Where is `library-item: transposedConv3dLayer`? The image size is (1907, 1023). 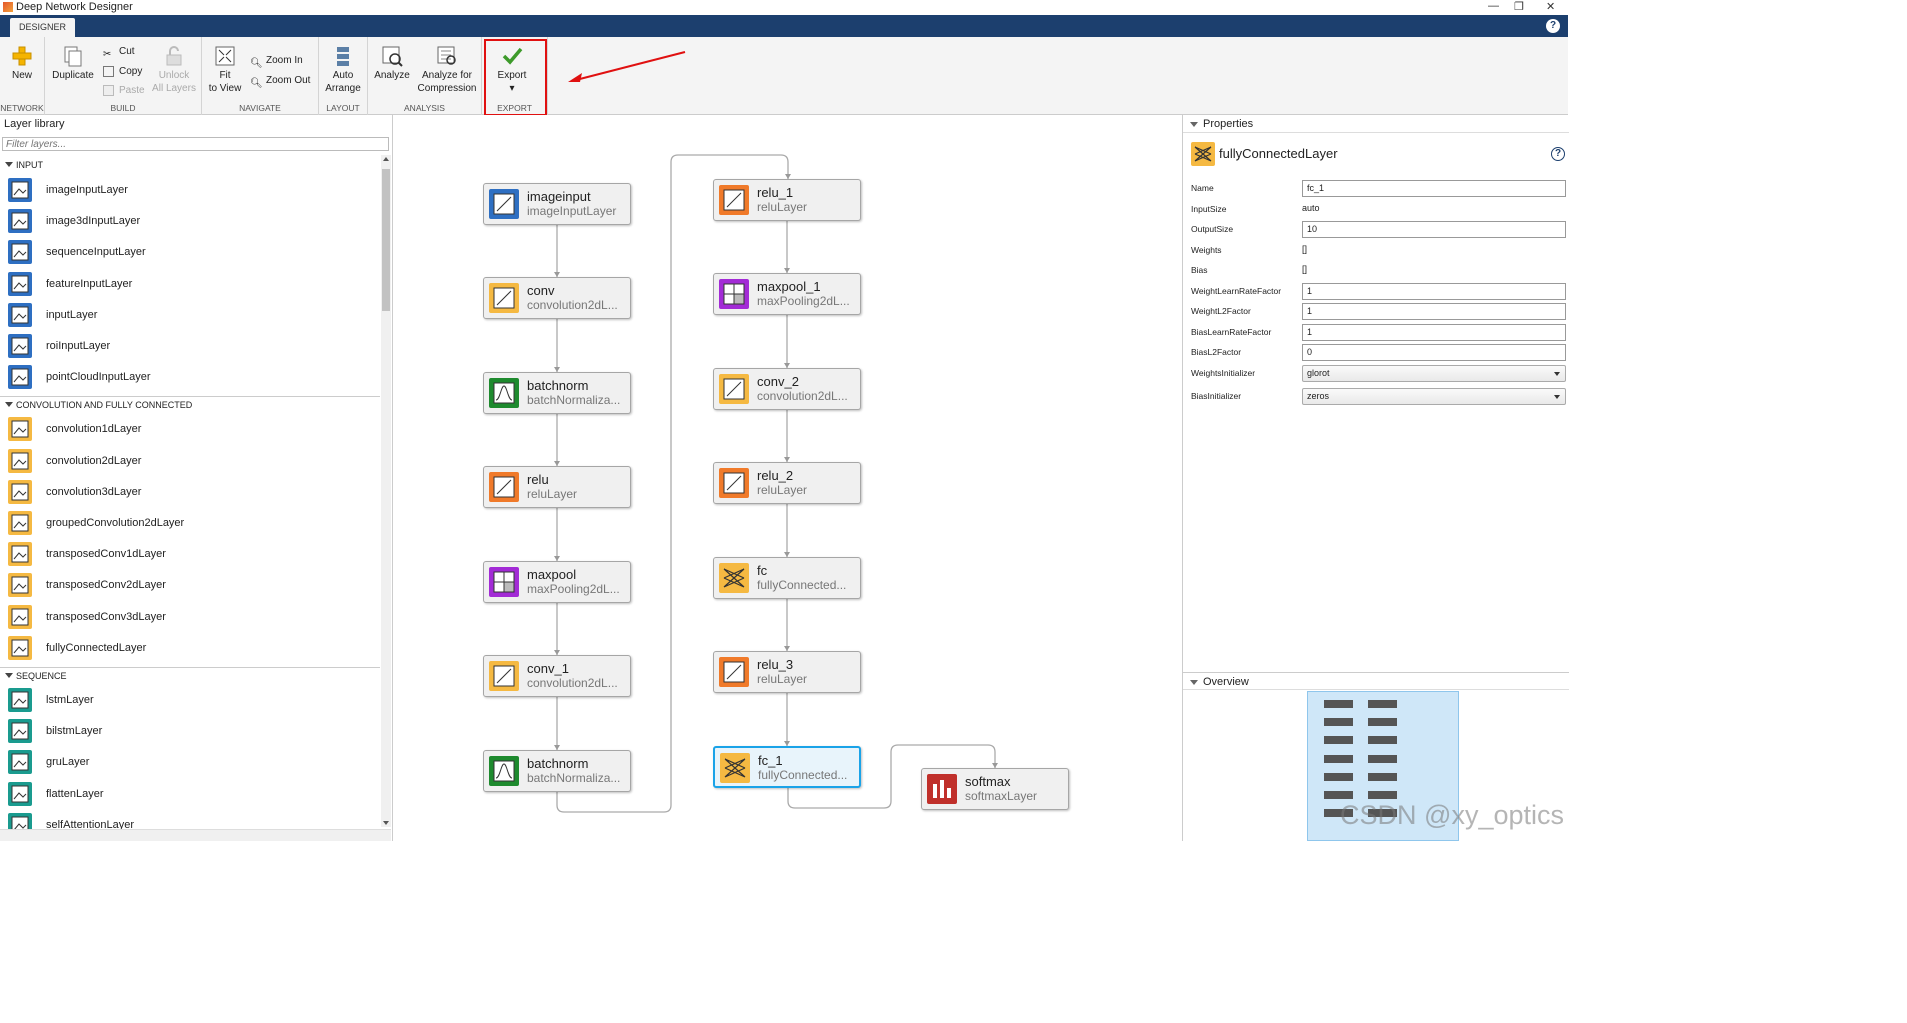 library-item: transposedConv3dLayer is located at coordinates (193, 617).